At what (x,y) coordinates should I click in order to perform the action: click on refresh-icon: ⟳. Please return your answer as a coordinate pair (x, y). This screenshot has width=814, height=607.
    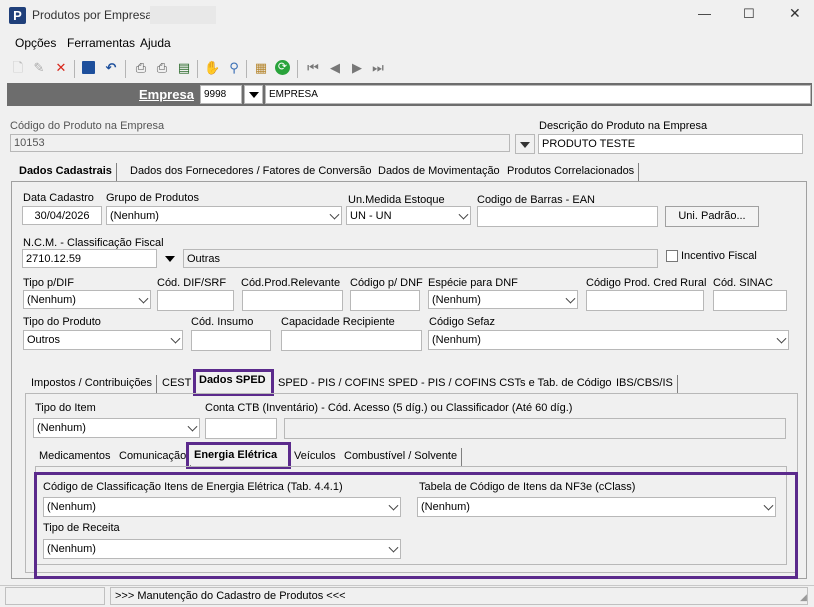
    Looking at the image, I should click on (283, 68).